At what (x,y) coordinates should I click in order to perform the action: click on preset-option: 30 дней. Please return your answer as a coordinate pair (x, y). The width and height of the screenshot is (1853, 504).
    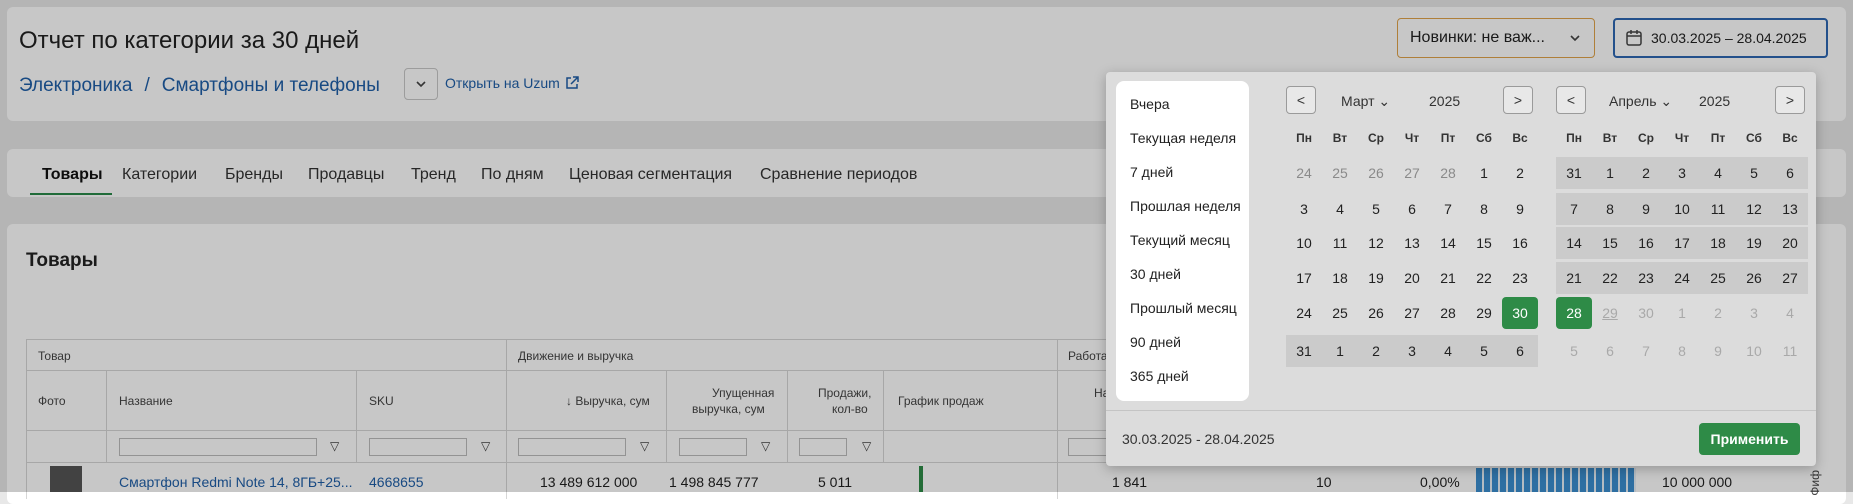
    Looking at the image, I should click on (1155, 274).